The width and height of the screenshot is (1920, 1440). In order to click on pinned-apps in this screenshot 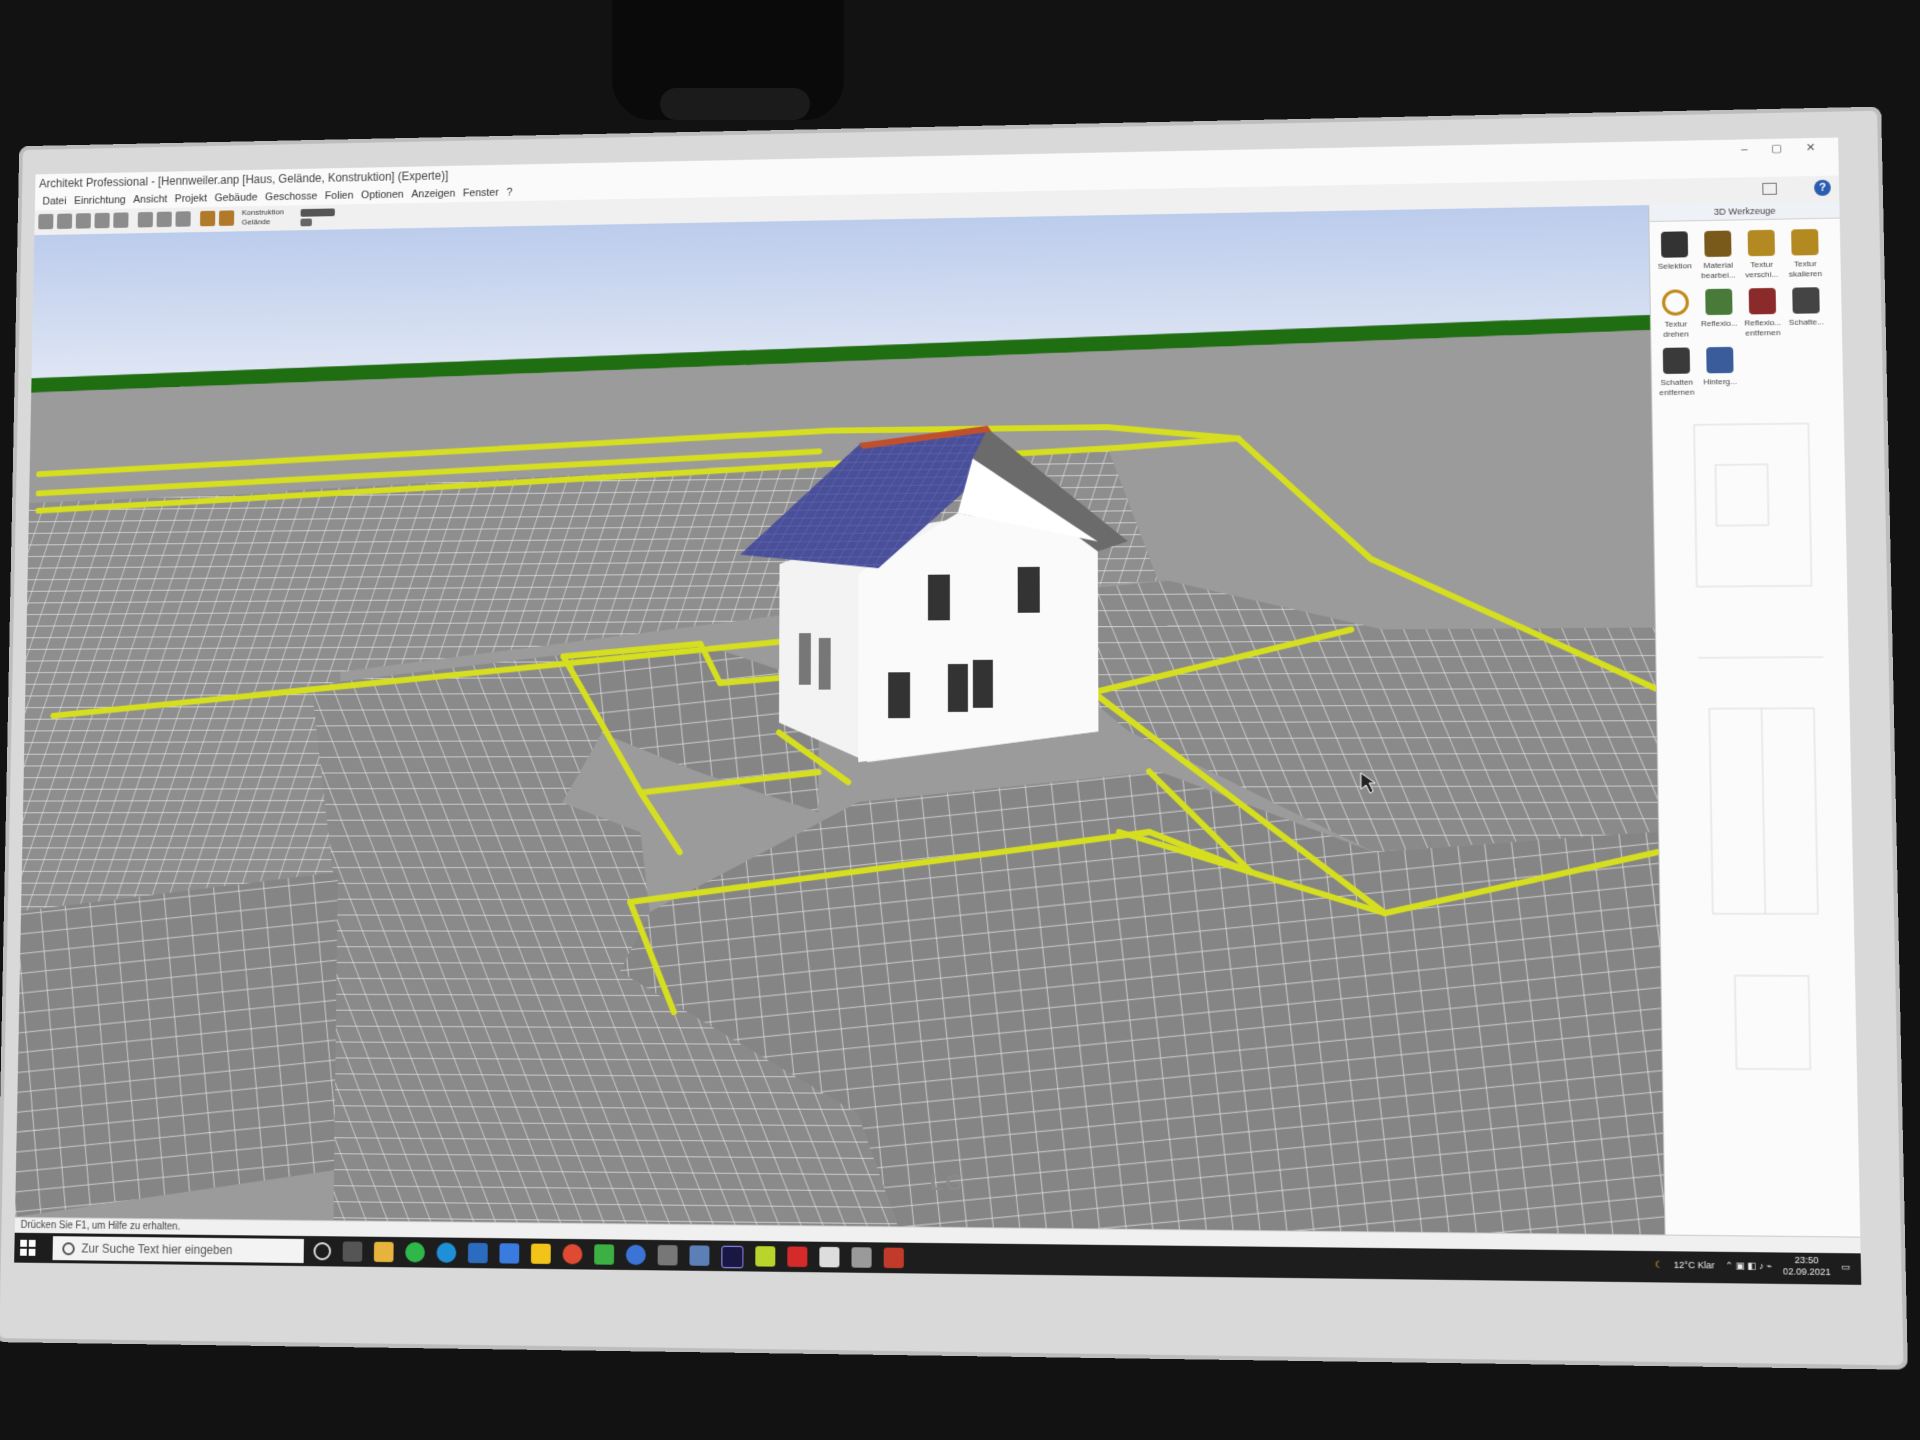, I will do `click(608, 1255)`.